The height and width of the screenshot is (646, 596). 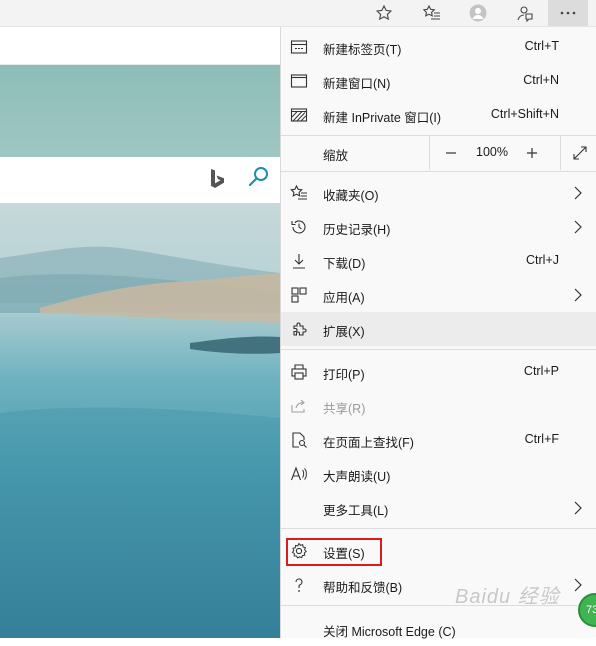 I want to click on menu-item-label: 下载(D), so click(x=344, y=264).